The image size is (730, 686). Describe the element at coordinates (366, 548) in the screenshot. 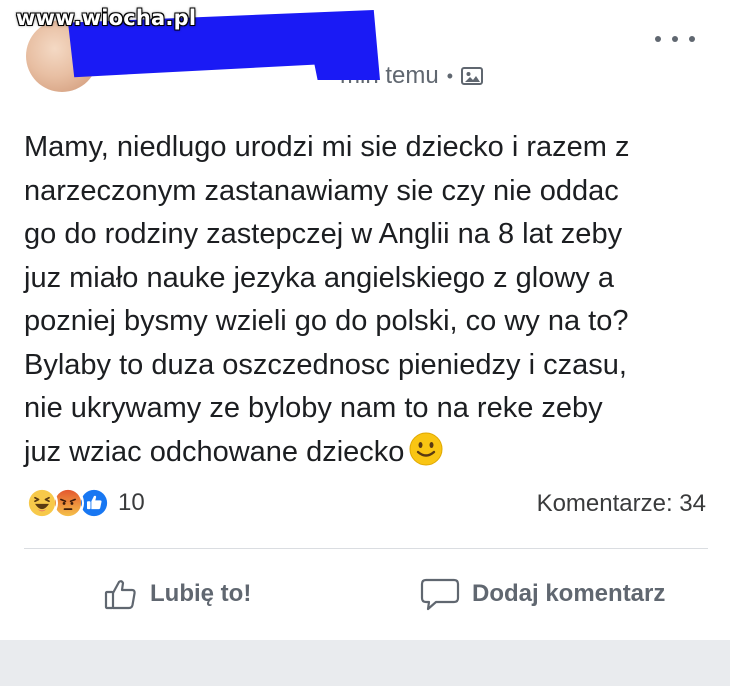

I see `divider` at that location.